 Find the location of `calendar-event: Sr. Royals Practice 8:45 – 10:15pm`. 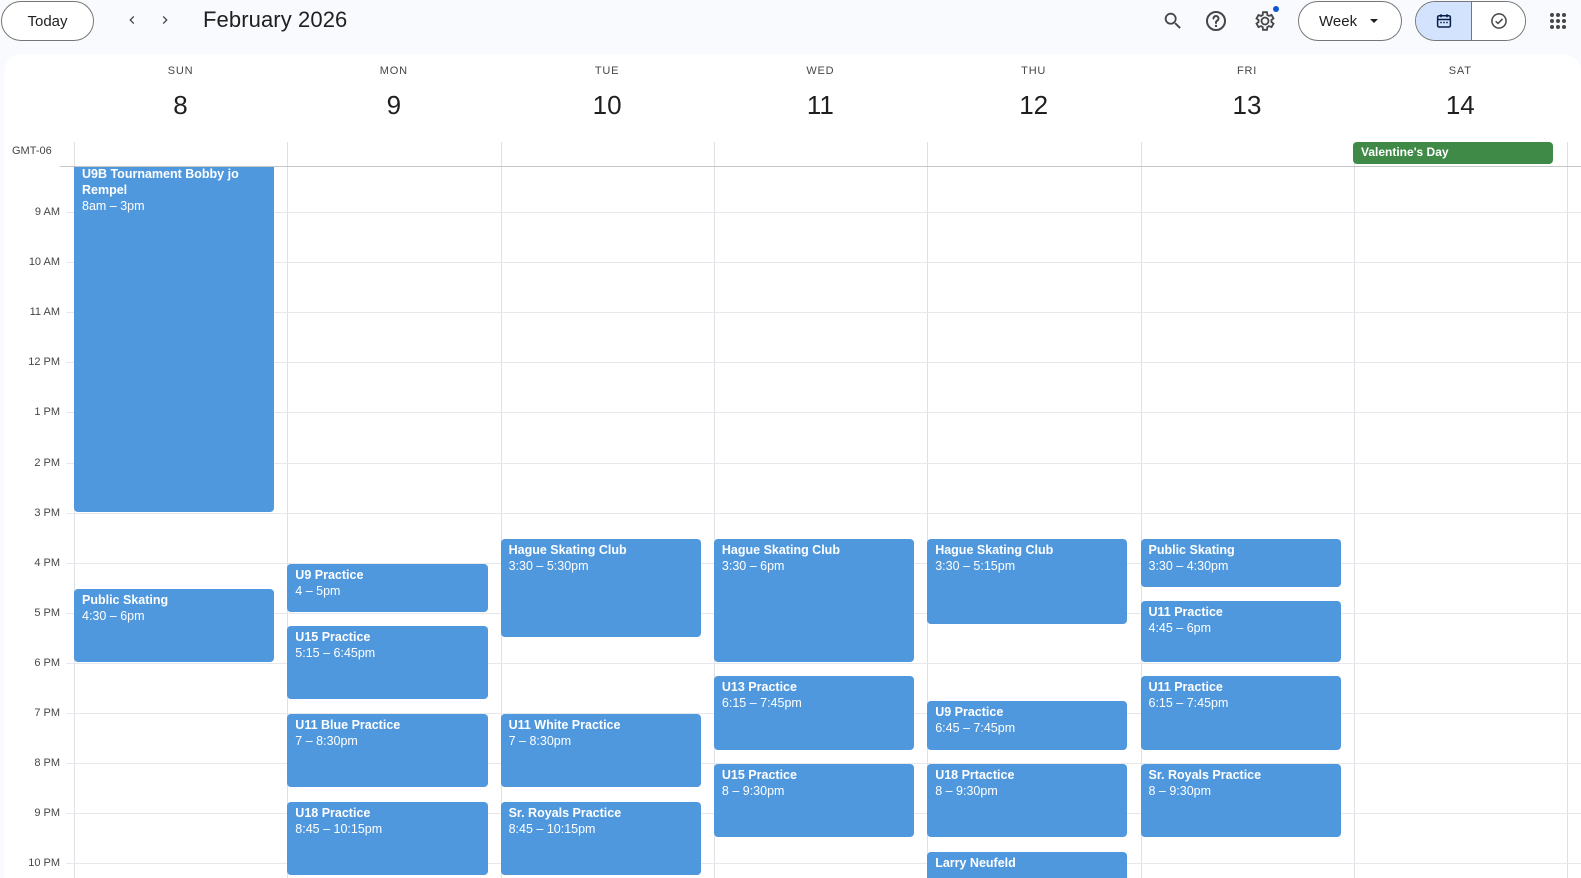

calendar-event: Sr. Royals Practice 8:45 – 10:15pm is located at coordinates (600, 838).